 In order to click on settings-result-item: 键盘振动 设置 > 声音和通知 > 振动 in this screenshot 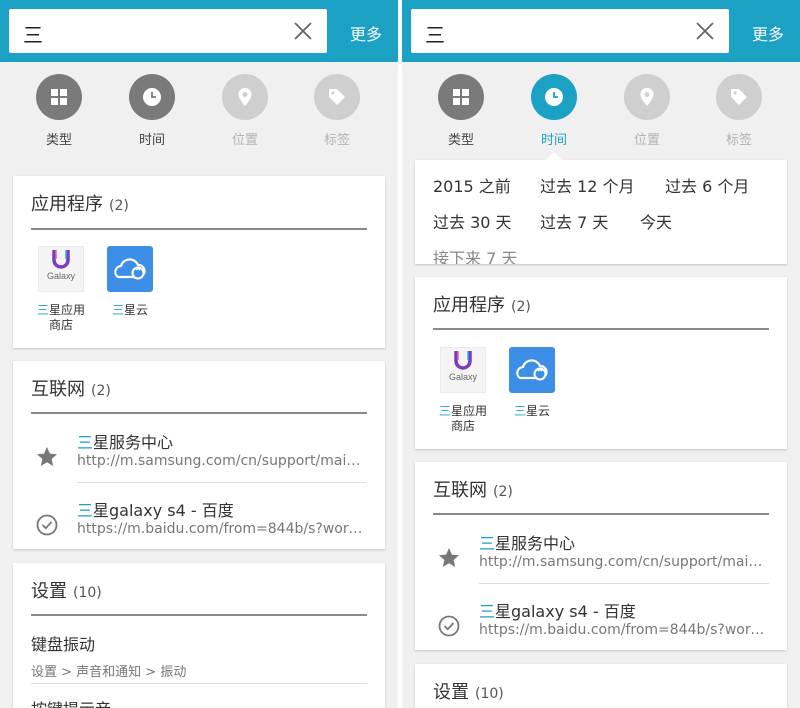, I will do `click(201, 655)`.